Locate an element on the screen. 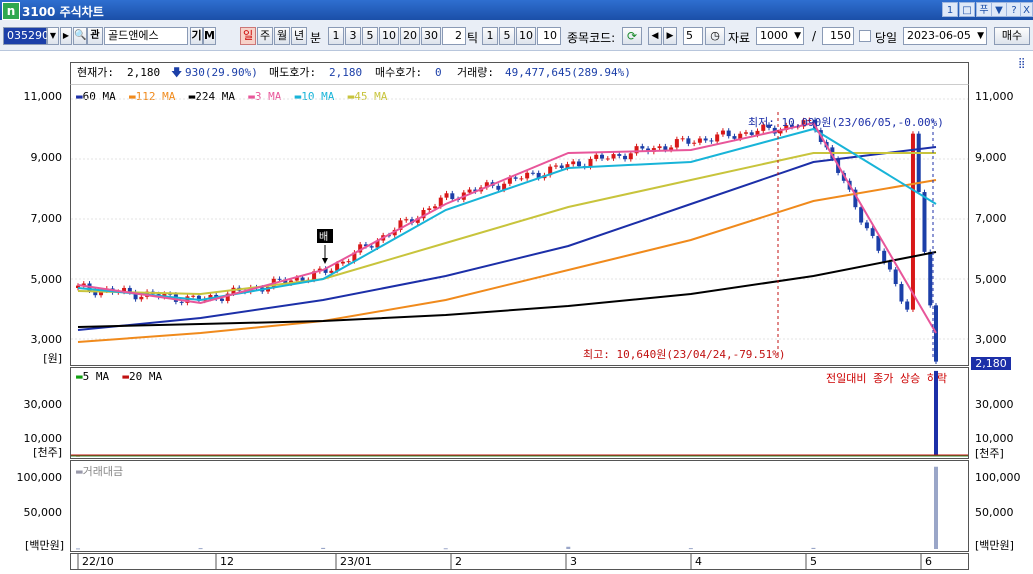 This screenshot has width=1033, height=574. next-arrow-icon: ▶ is located at coordinates (670, 36).